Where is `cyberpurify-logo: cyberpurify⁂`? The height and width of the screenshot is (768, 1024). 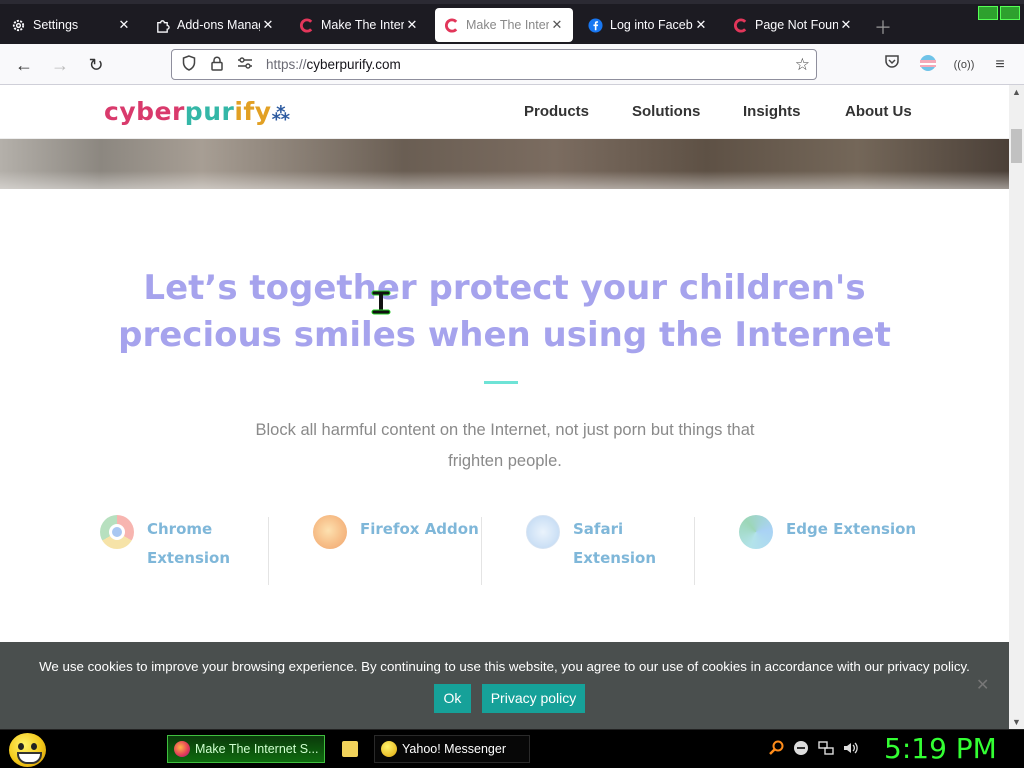
cyberpurify-logo: cyberpurify⁂ is located at coordinates (197, 111).